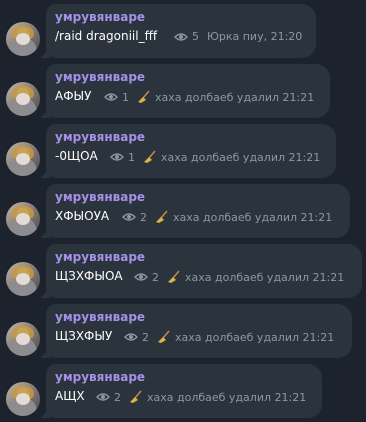 The width and height of the screenshot is (366, 422). Describe the element at coordinates (84, 336) in the screenshot. I see `message-text: ЩЗХФЫУ` at that location.